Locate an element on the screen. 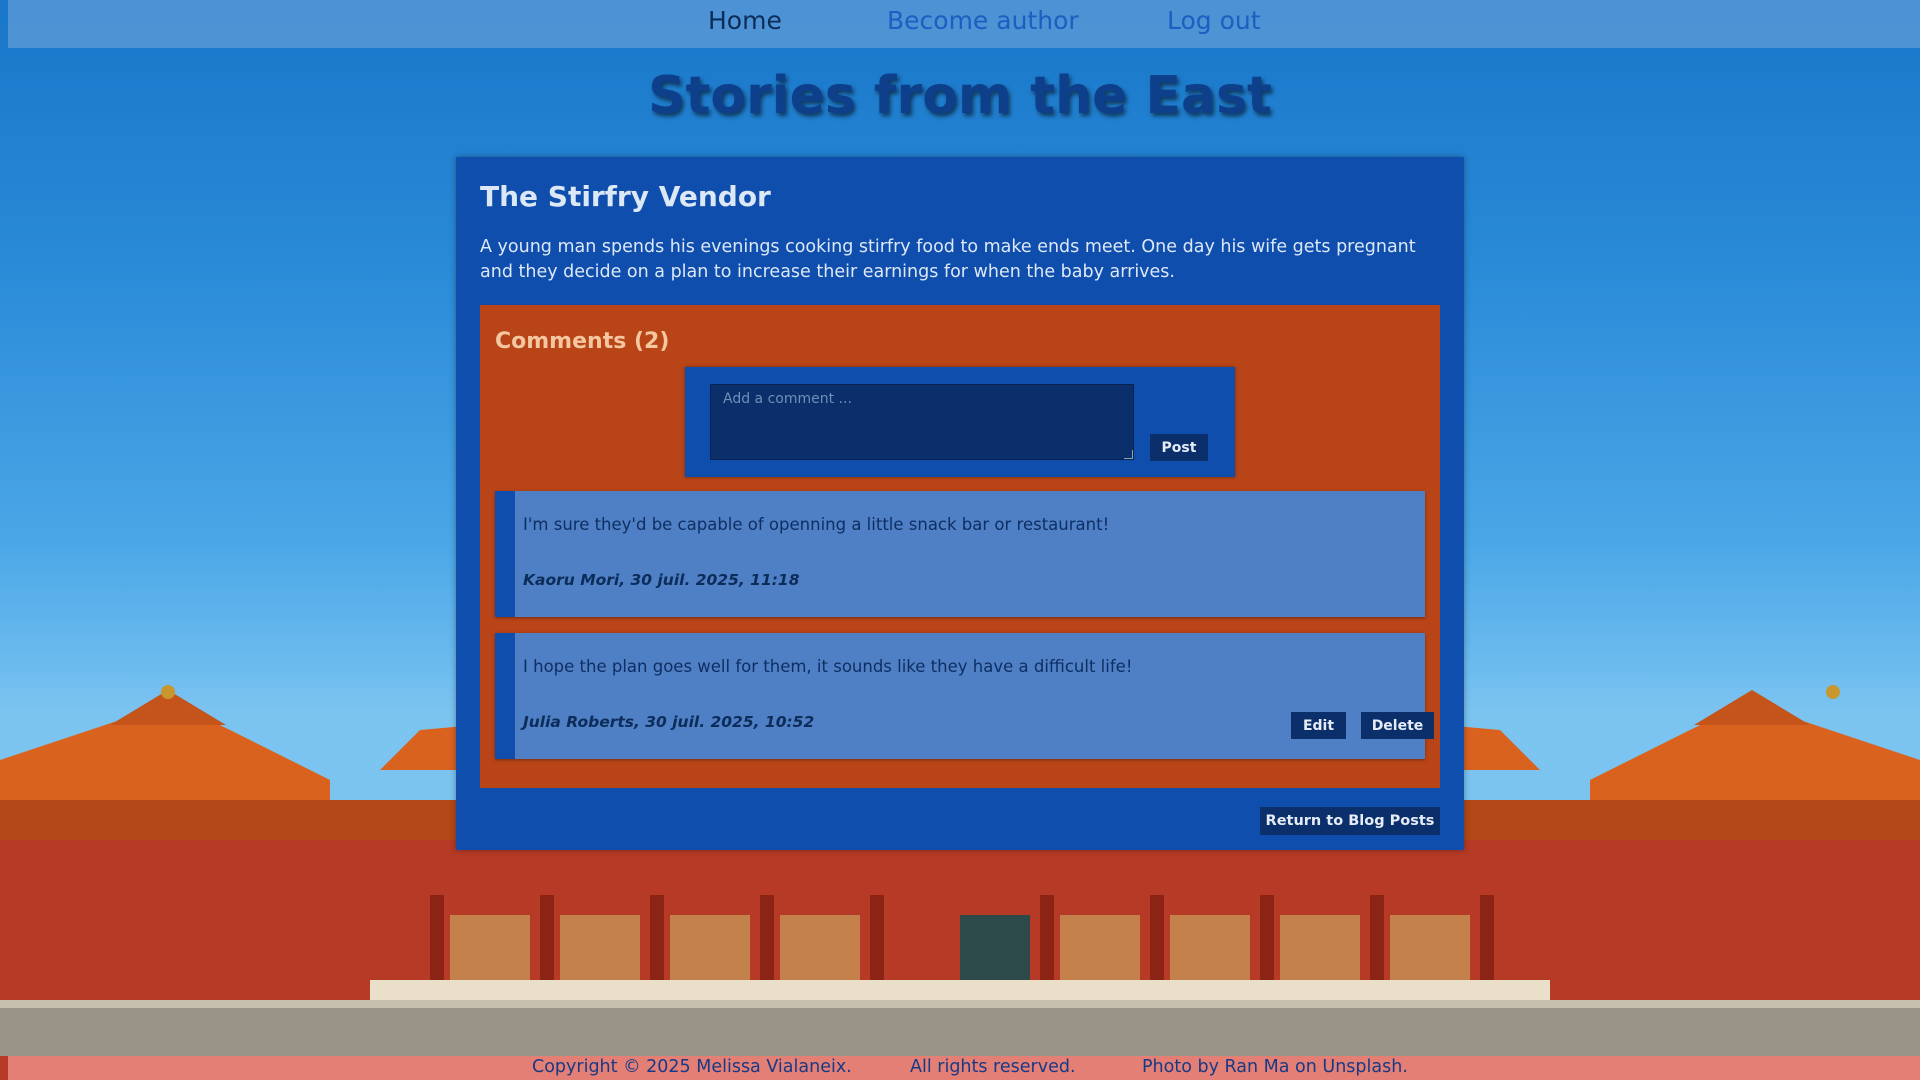  nav-home-link: Home is located at coordinates (745, 20).